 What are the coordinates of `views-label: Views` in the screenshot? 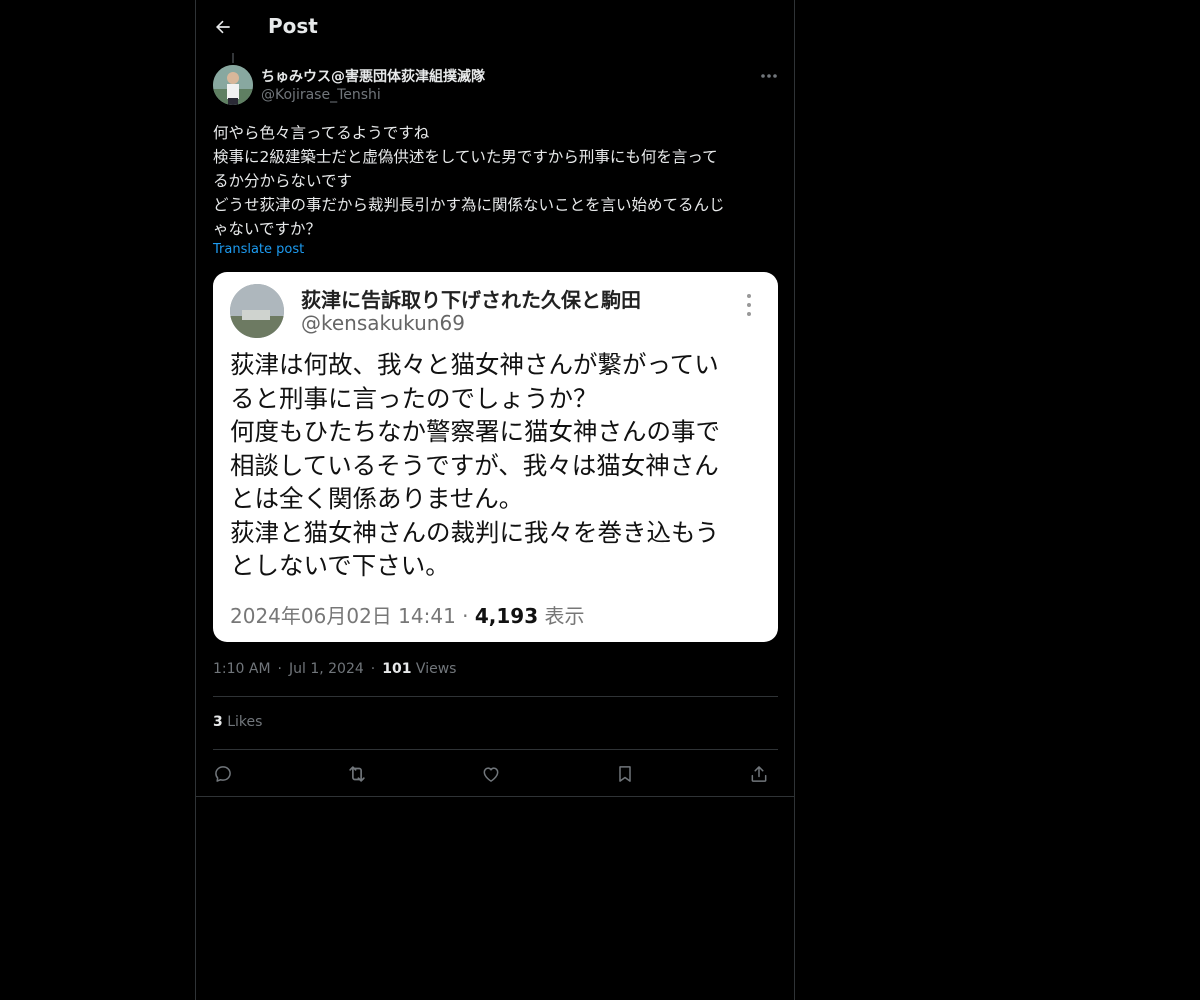 It's located at (436, 669).